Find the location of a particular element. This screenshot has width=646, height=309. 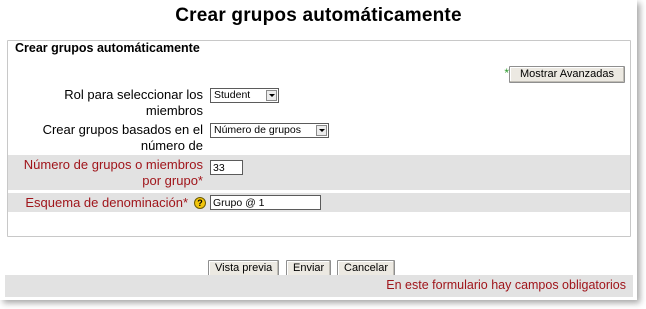

fieldset-legend: Crear grupos automáticamente is located at coordinates (107, 48).